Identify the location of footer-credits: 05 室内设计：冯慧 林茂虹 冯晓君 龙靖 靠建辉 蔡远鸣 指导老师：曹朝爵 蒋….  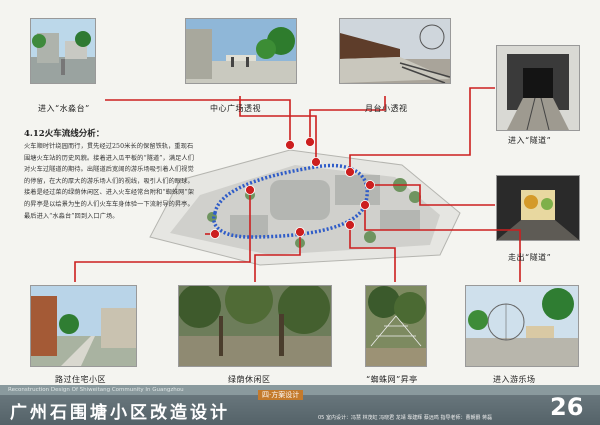
(405, 418).